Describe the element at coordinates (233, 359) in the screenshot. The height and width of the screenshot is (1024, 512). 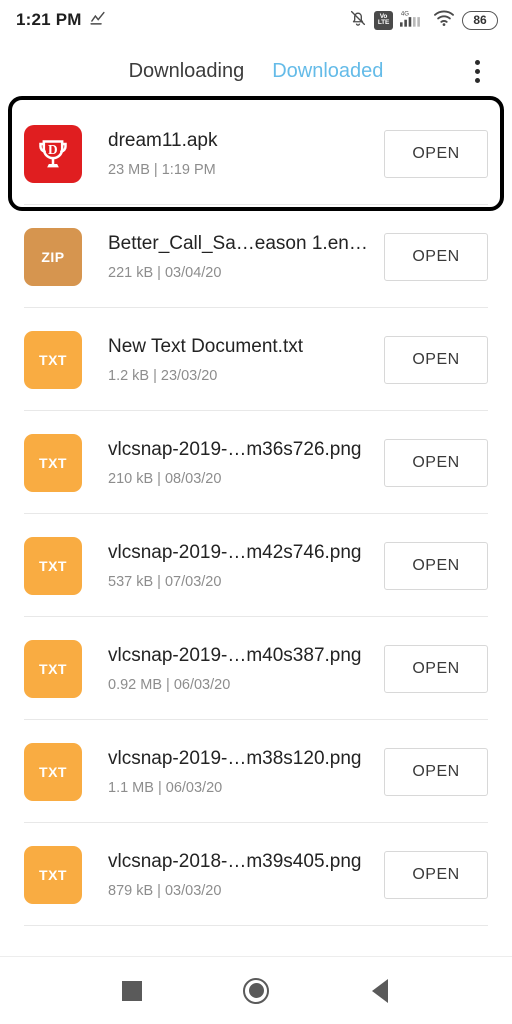
I see `file-meta: New Text Document.txt 1.2 kB | 23/03/20` at that location.